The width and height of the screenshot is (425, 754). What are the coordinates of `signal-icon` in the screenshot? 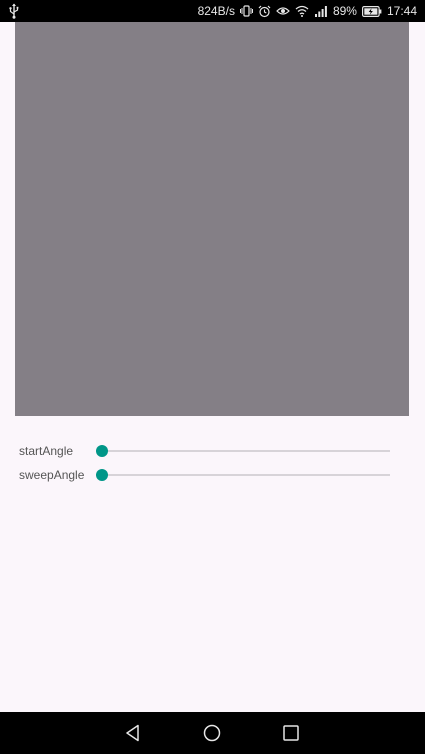 It's located at (321, 11).